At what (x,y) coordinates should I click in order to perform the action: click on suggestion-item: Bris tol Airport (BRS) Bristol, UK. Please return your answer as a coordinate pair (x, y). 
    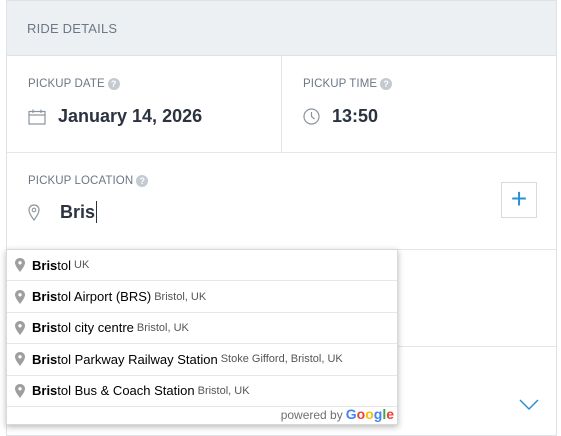
    Looking at the image, I should click on (202, 297).